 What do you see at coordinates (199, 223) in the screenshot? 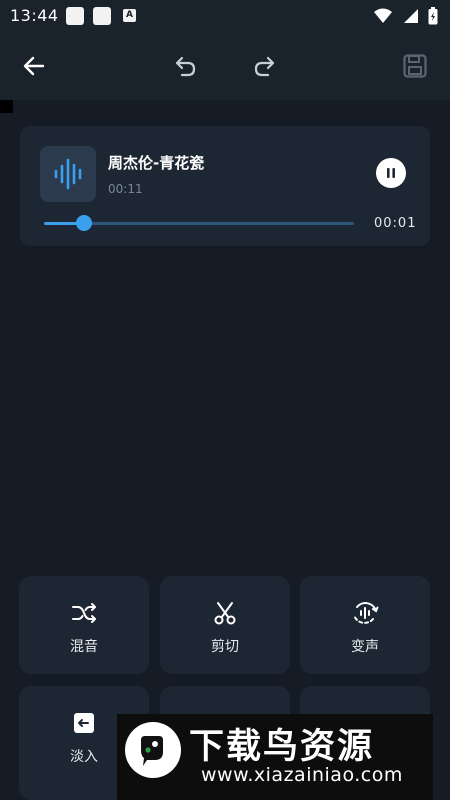
I see `progress-slider` at bounding box center [199, 223].